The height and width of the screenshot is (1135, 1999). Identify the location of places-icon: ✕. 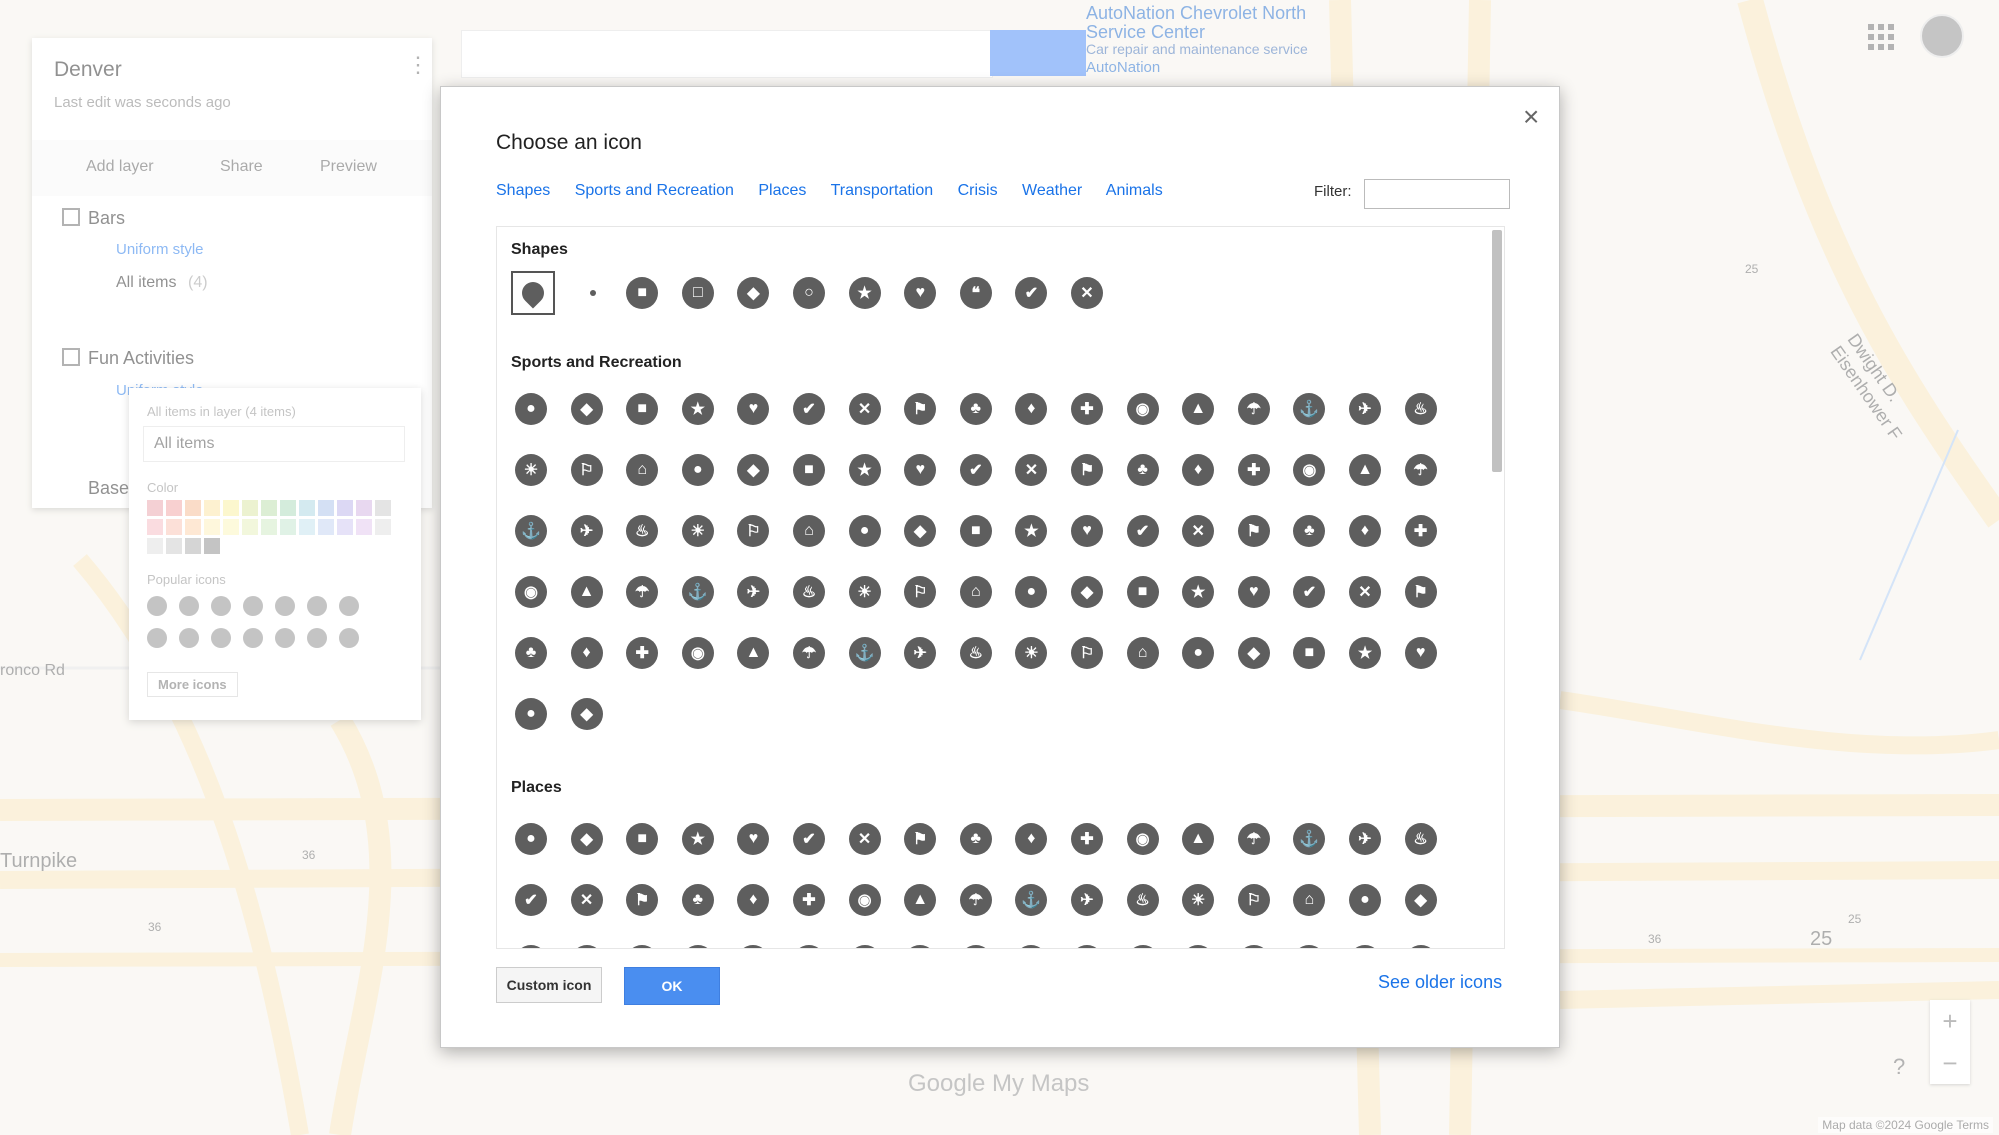
(1420, 946).